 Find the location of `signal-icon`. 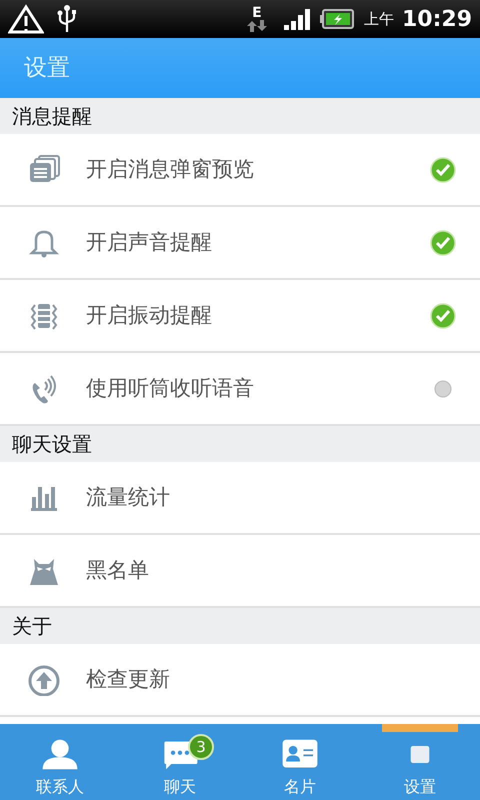

signal-icon is located at coordinates (298, 19).